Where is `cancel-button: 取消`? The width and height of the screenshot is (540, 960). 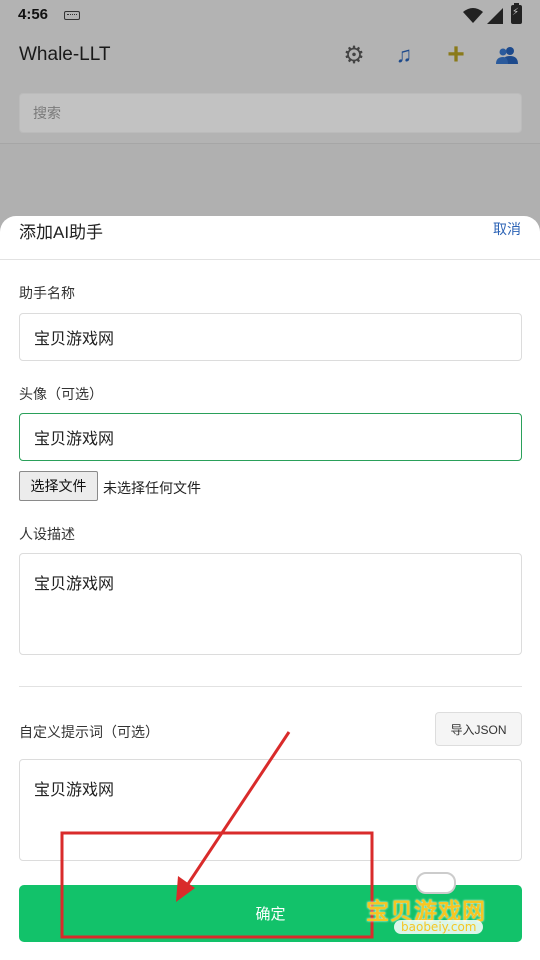 cancel-button: 取消 is located at coordinates (507, 229).